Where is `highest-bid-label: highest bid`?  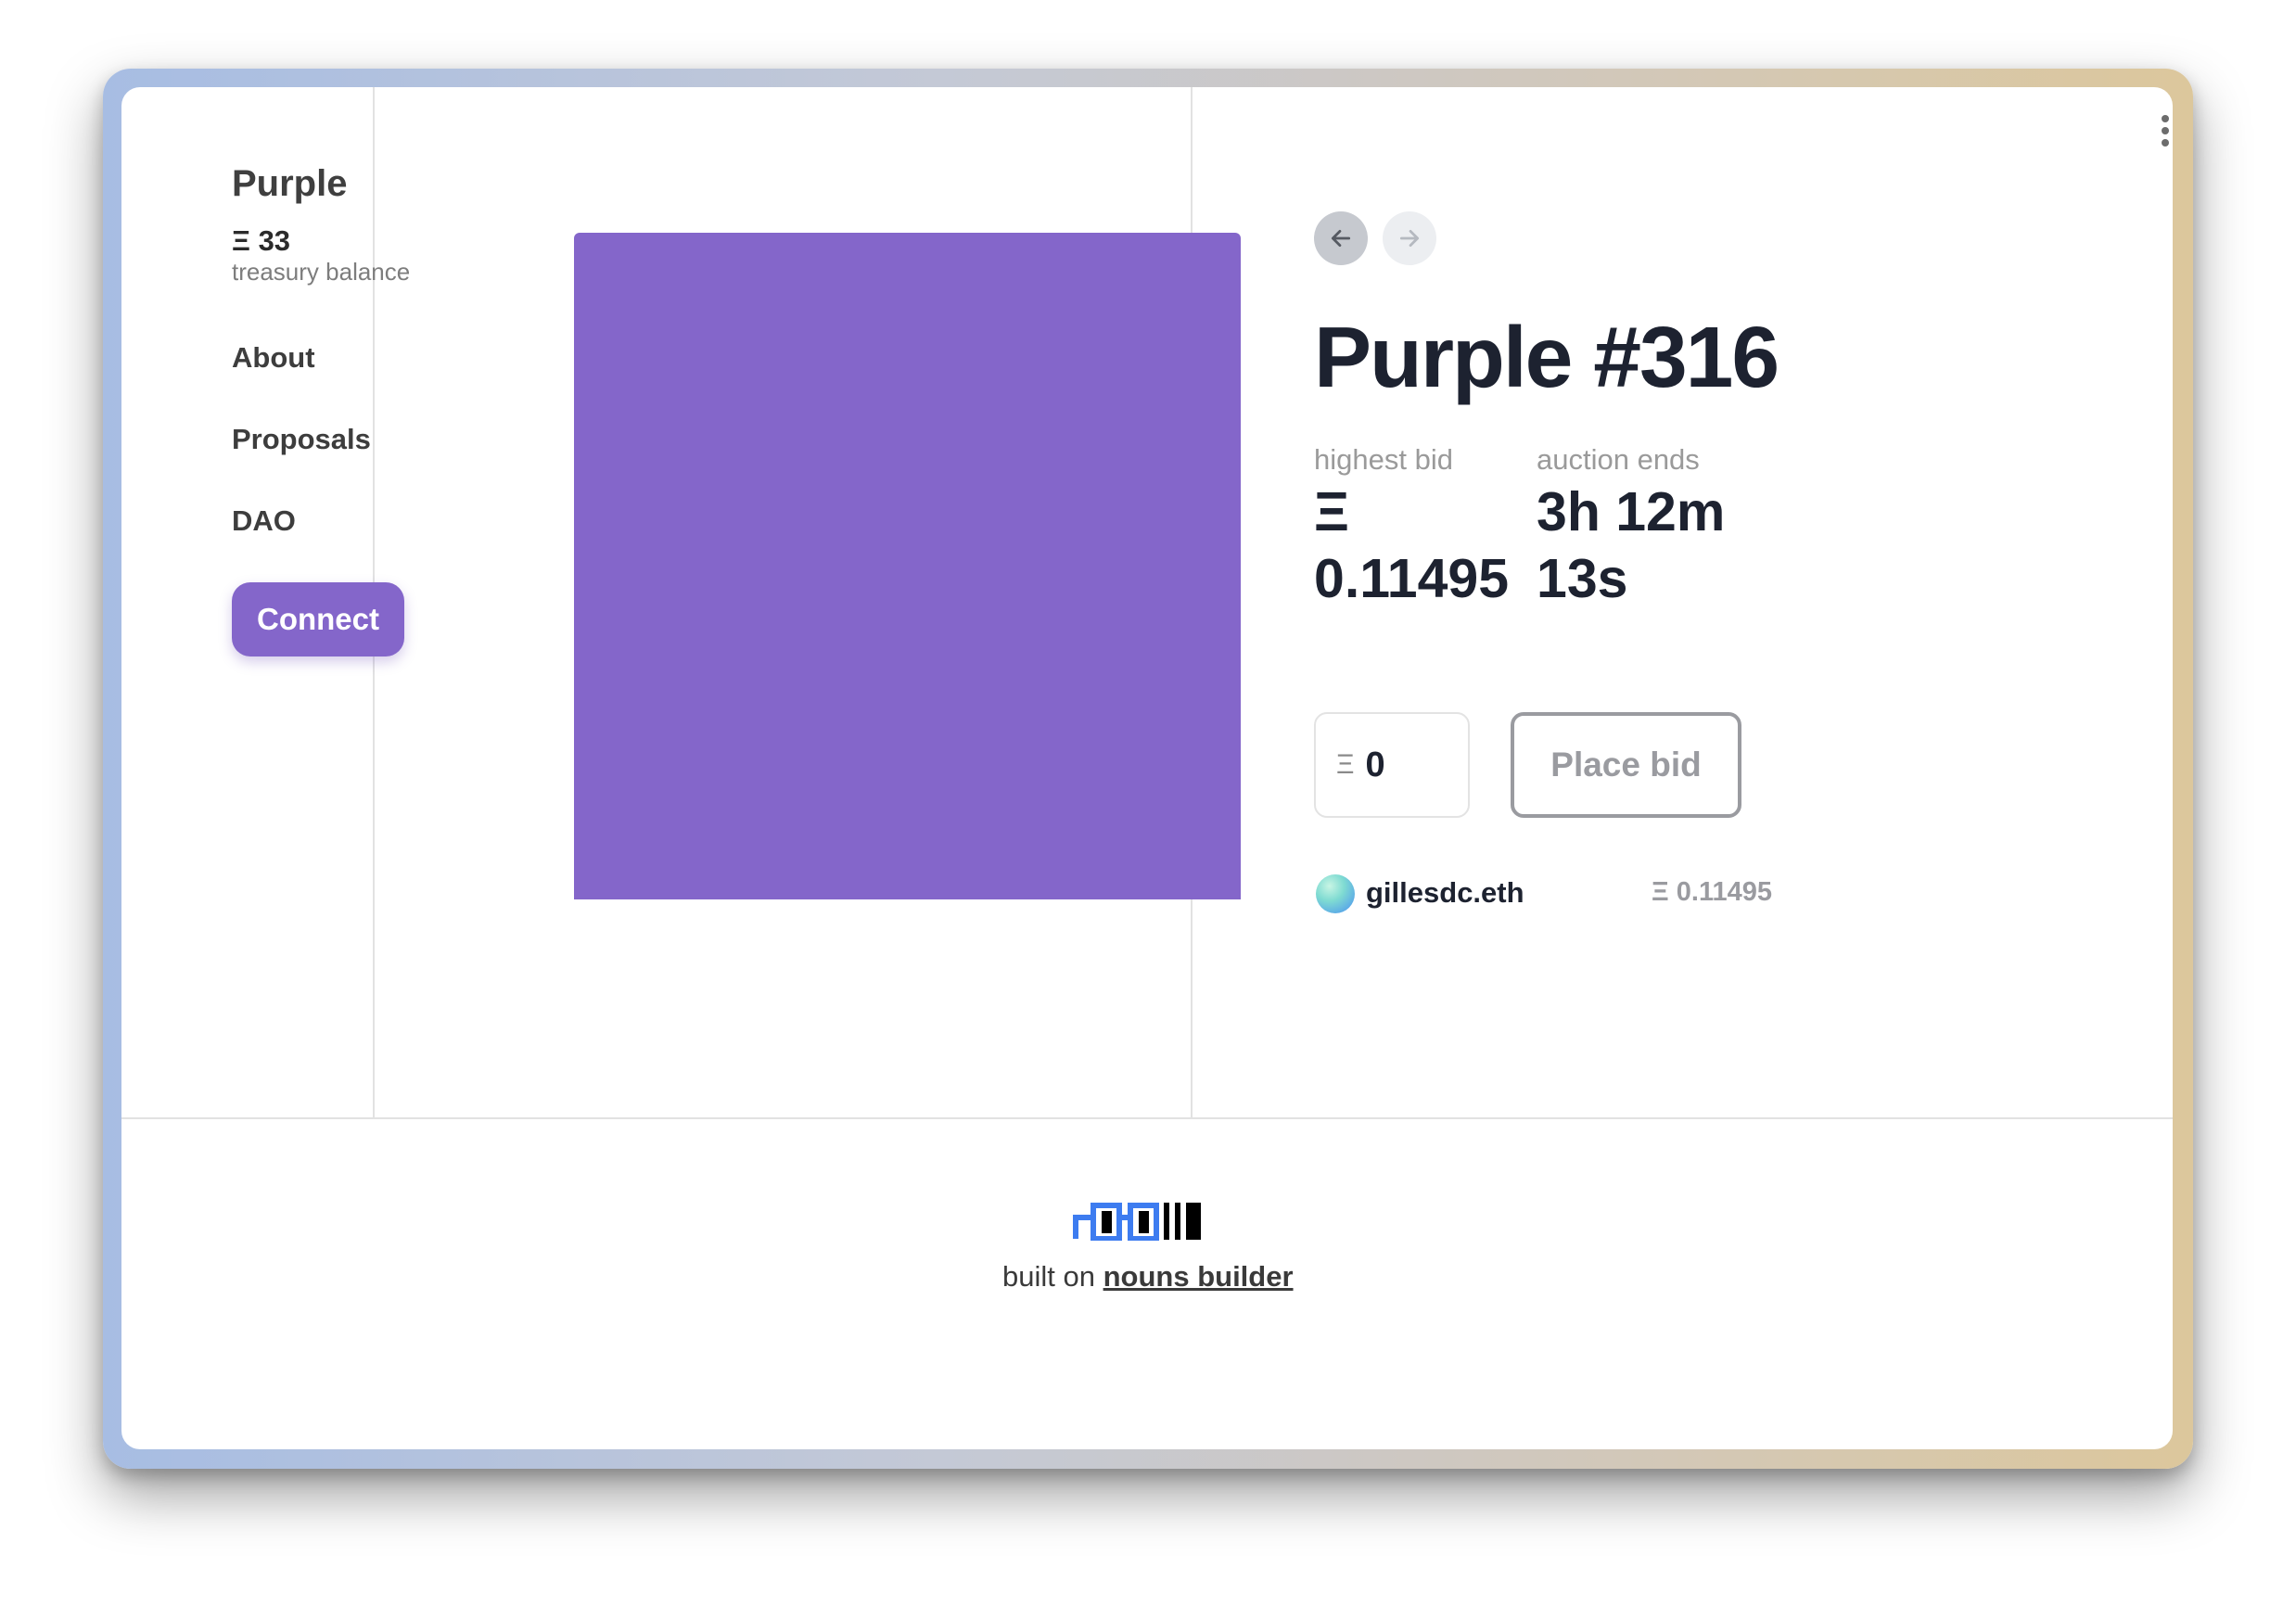 highest-bid-label: highest bid is located at coordinates (1383, 460).